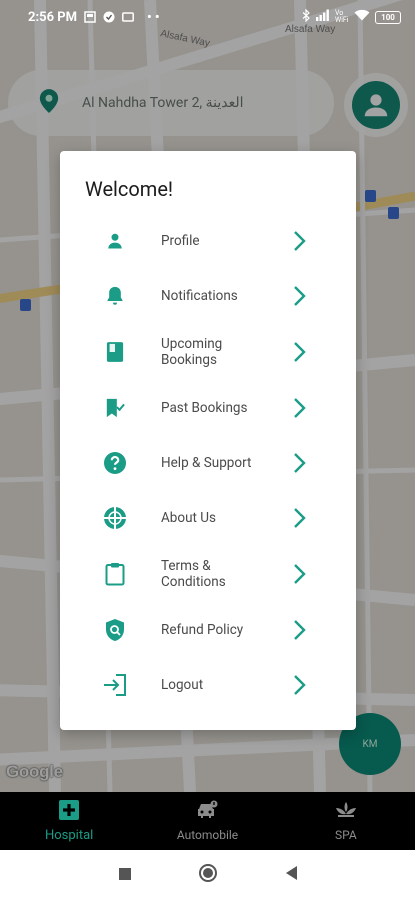  I want to click on more-notifications-icon: • •, so click(153, 17).